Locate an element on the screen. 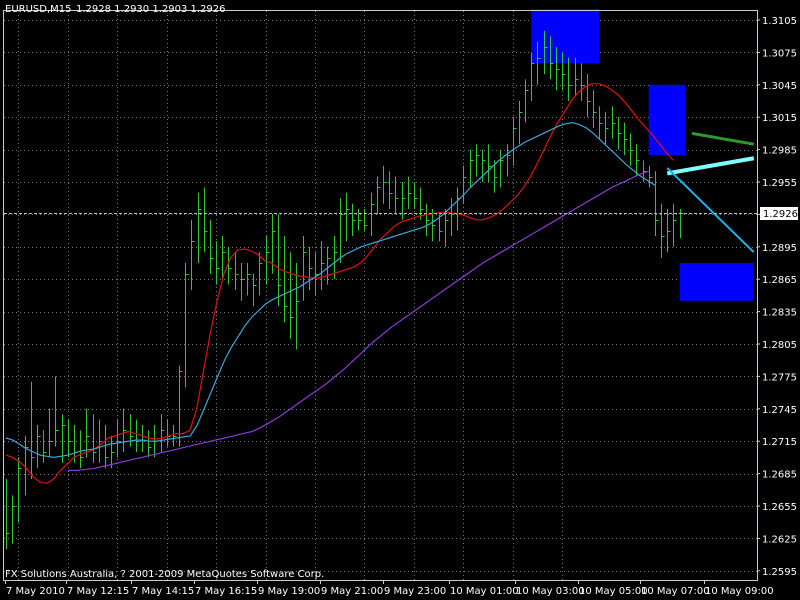 The image size is (800, 600). y-tick-label: 1.2715 is located at coordinates (779, 442).